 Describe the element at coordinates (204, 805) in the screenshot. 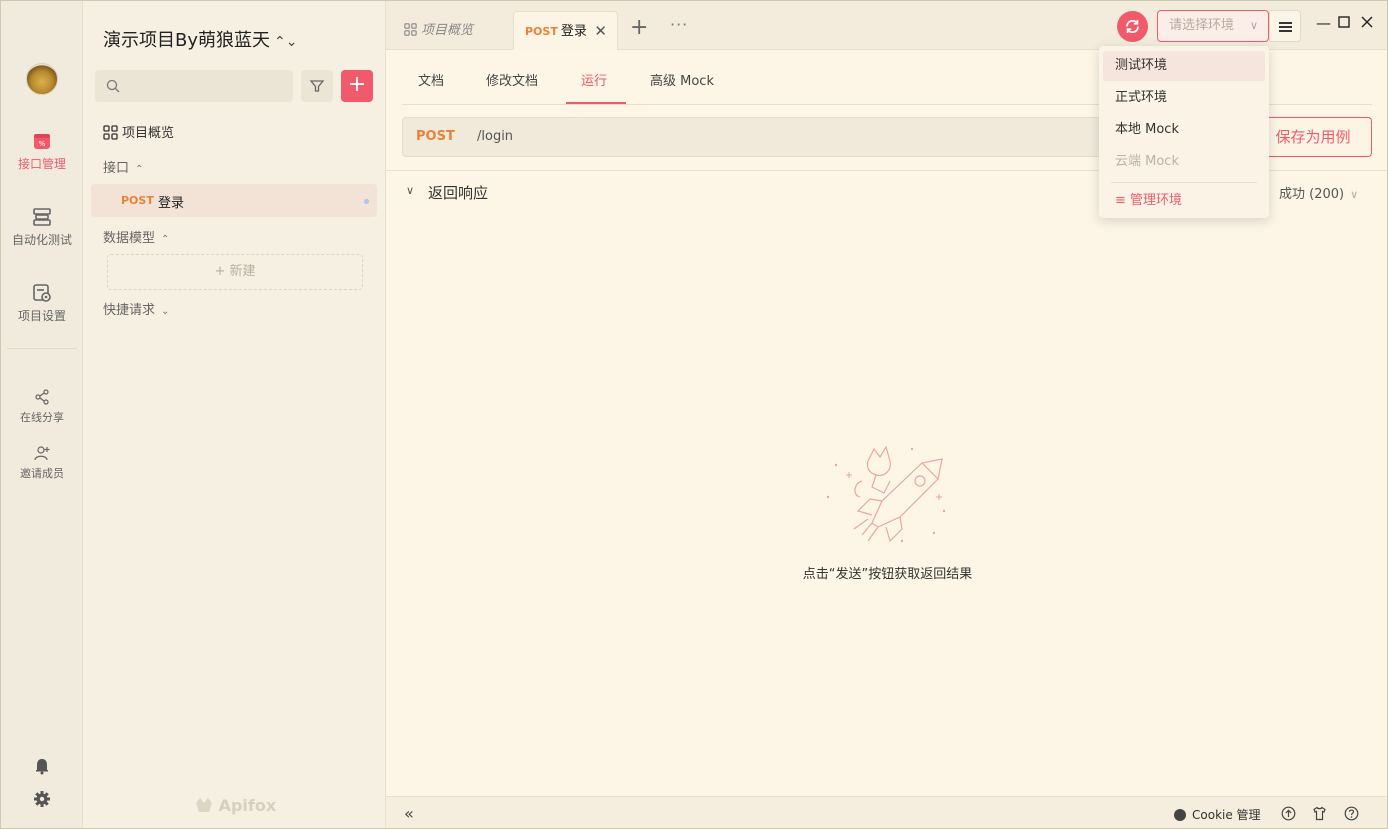

I see `apifox-logo-icon` at that location.